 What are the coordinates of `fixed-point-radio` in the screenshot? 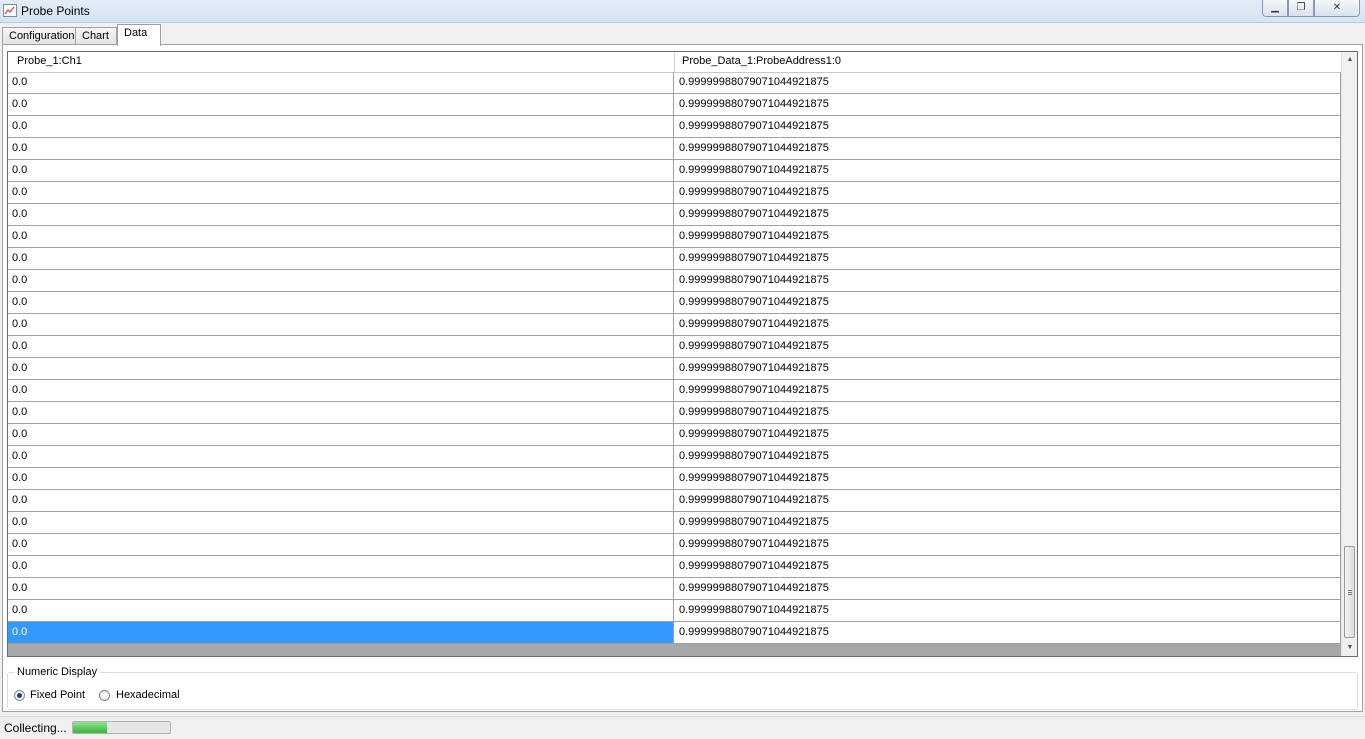 It's located at (19, 695).